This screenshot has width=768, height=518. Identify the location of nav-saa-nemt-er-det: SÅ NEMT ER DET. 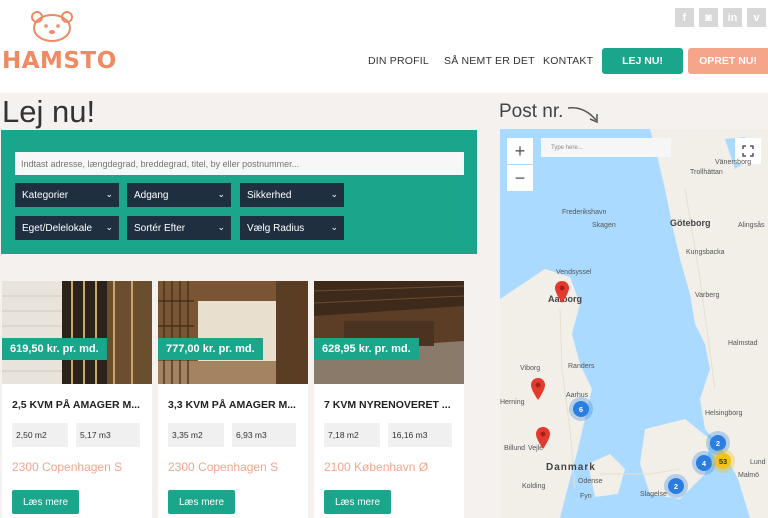
(489, 61).